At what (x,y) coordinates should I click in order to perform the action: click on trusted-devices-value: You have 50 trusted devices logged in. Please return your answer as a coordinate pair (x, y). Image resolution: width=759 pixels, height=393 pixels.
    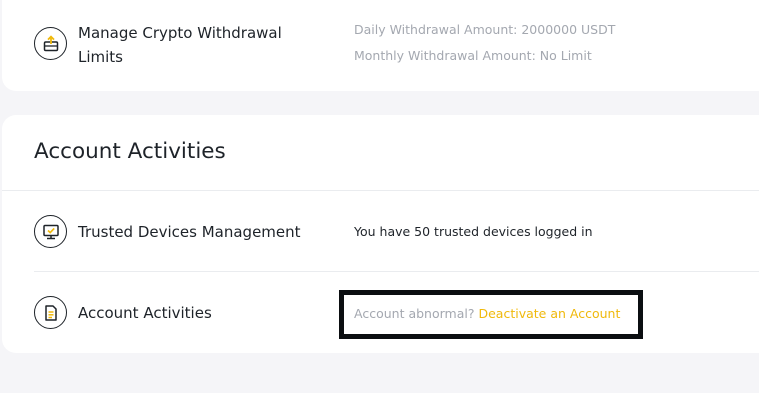
    Looking at the image, I should click on (473, 231).